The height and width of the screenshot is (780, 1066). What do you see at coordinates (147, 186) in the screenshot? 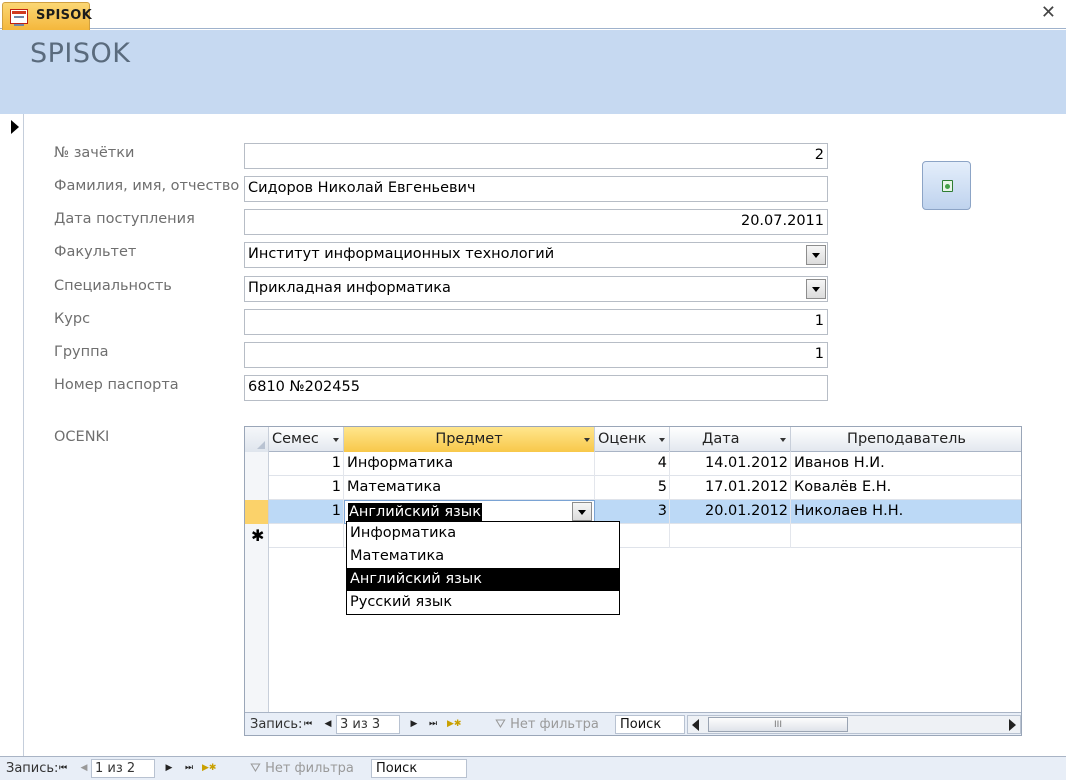
I see `label-fio: Фамилия, имя, отчество` at bounding box center [147, 186].